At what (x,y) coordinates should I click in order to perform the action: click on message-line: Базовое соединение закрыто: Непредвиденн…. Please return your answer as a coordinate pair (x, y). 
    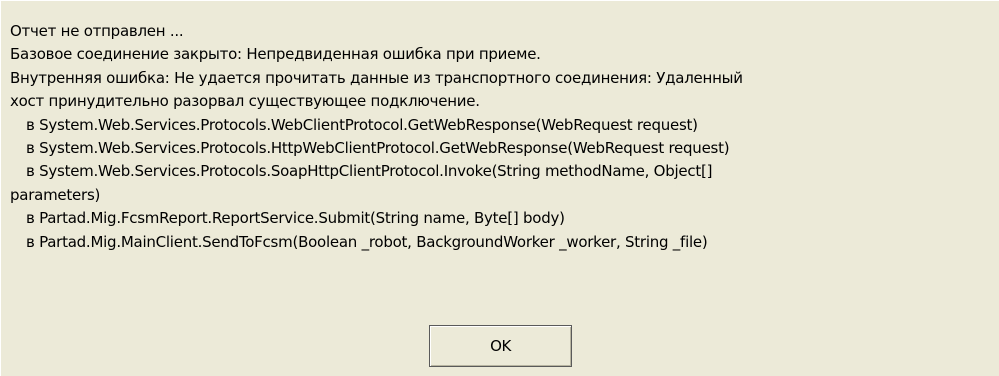
    Looking at the image, I should click on (275, 54).